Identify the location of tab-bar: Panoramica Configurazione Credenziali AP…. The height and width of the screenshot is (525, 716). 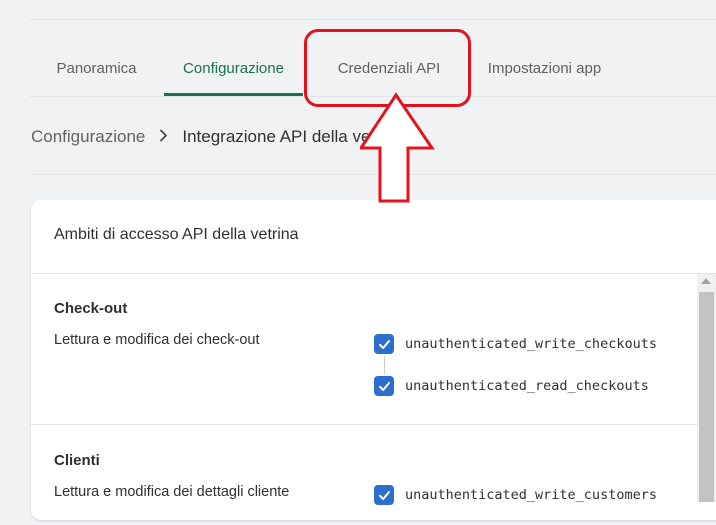
(373, 68).